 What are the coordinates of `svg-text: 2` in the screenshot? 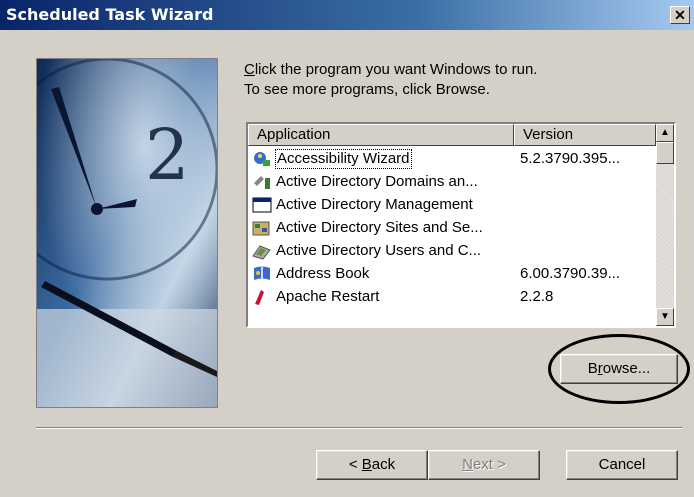 It's located at (167, 155).